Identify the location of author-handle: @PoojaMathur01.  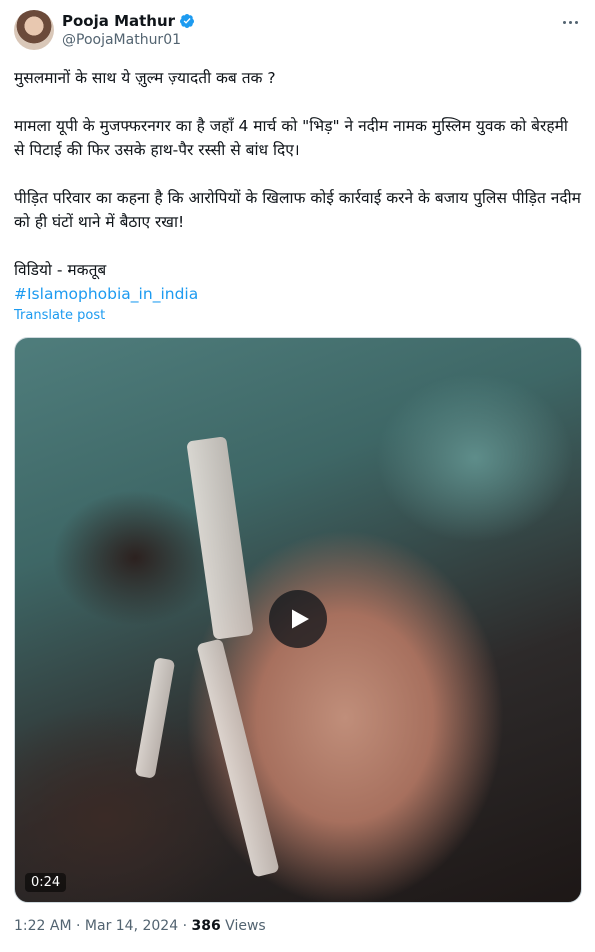
(121, 40).